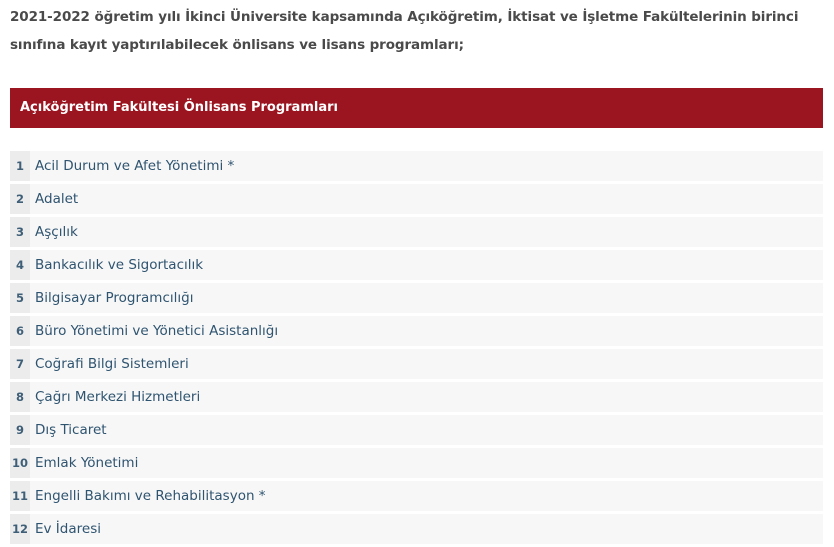 The image size is (834, 547). What do you see at coordinates (416, 430) in the screenshot?
I see `program-row: 9 Dış Ticaret` at bounding box center [416, 430].